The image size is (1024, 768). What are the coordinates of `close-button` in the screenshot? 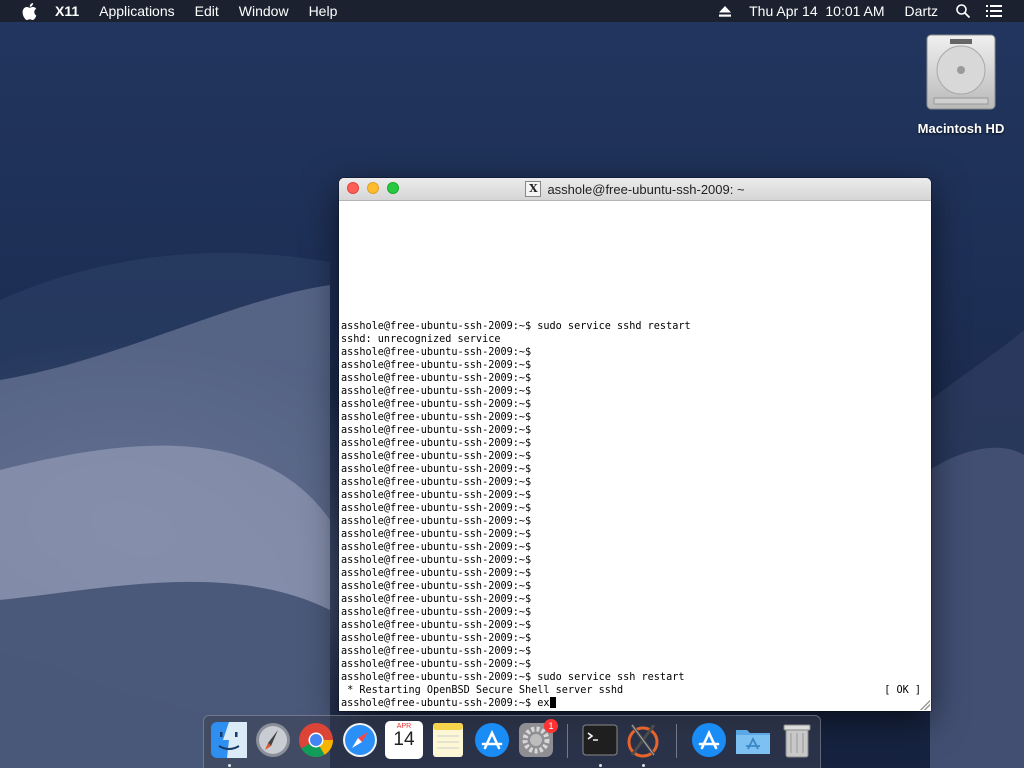 It's located at (353, 188).